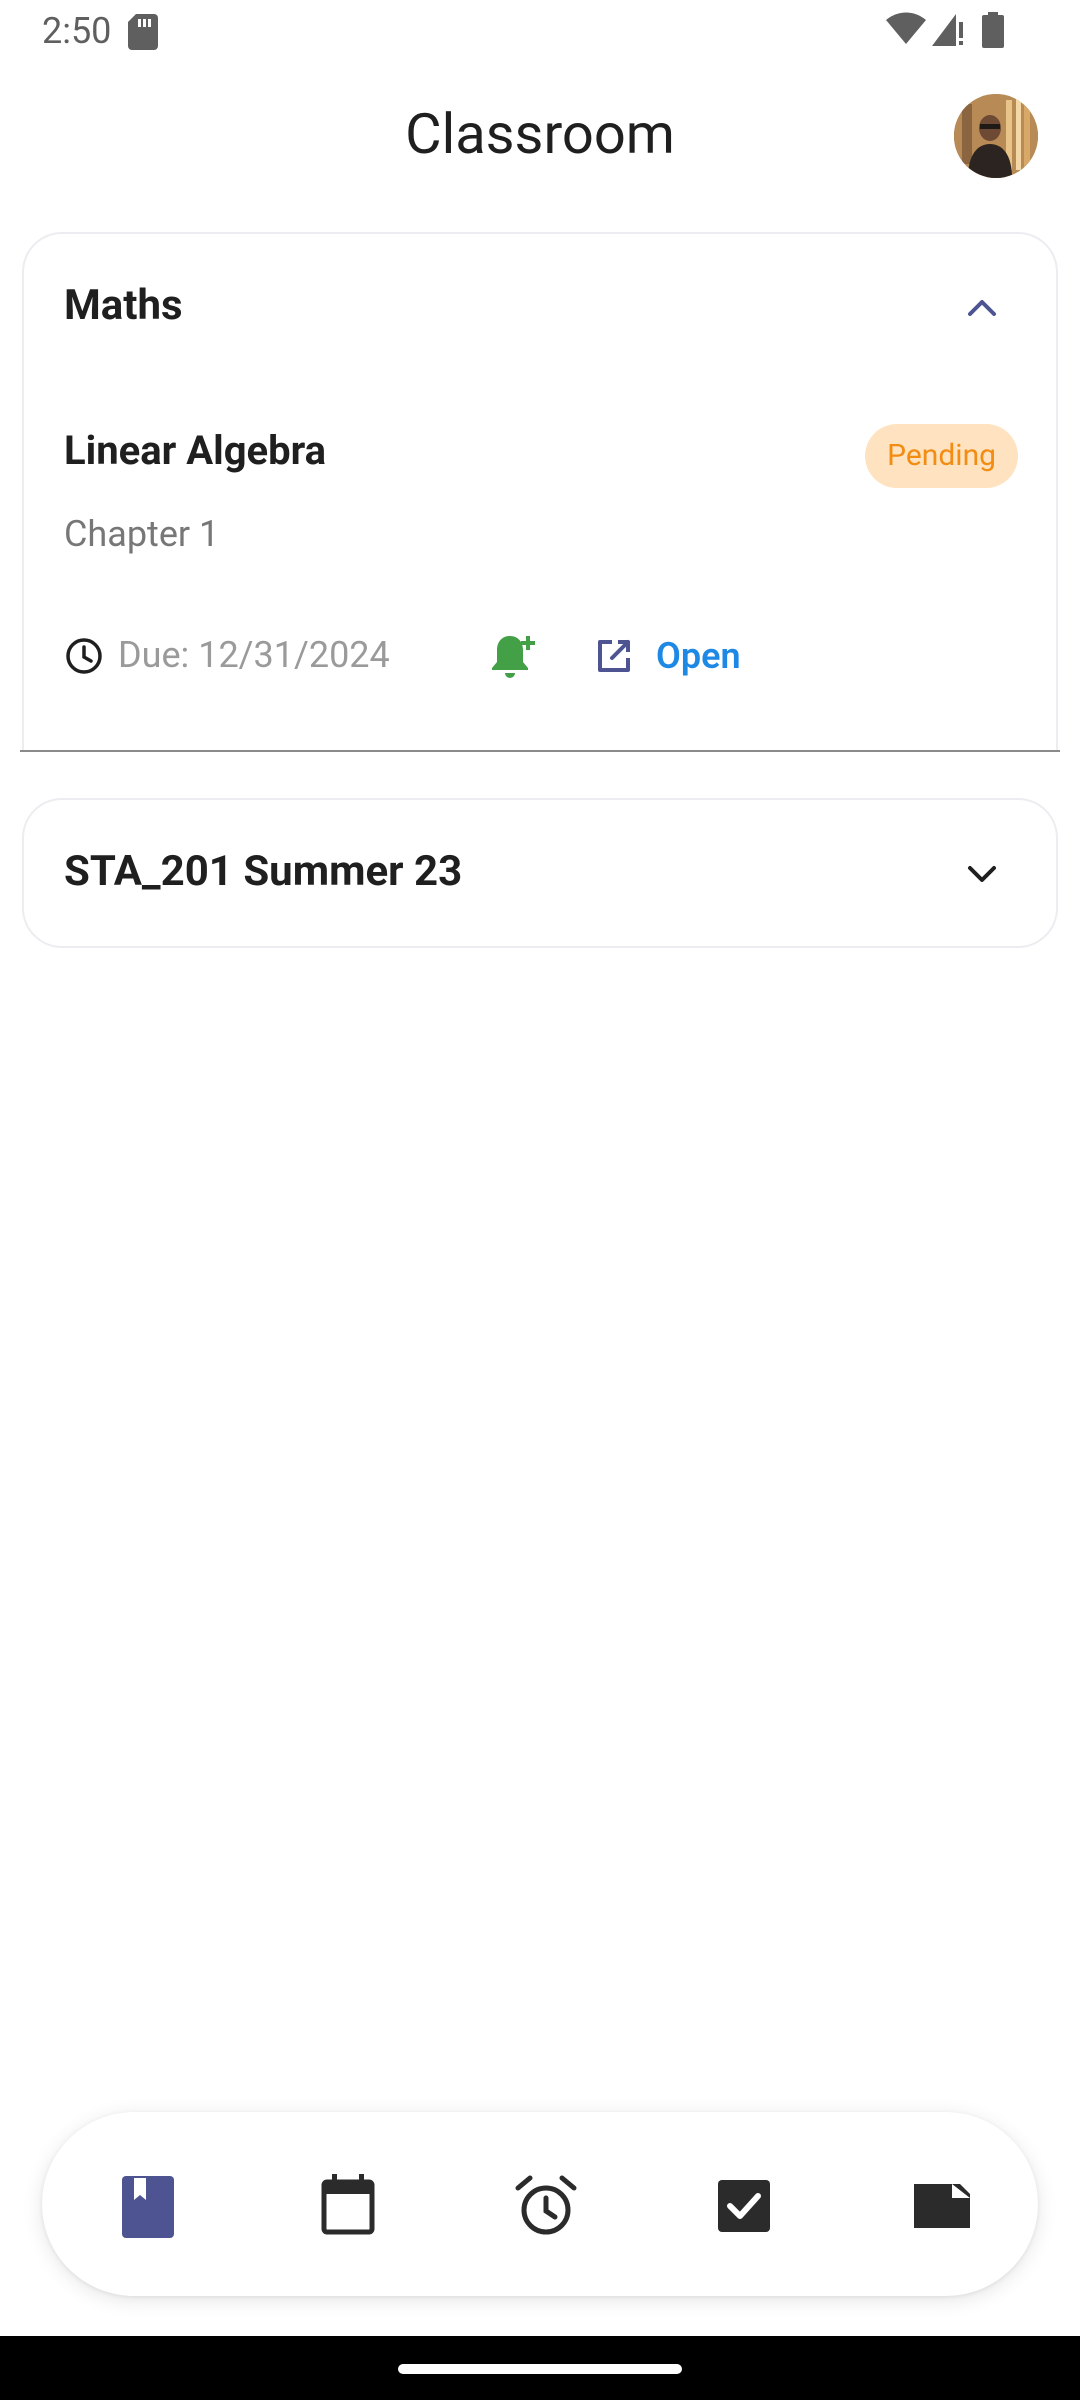 The image size is (1080, 2400). What do you see at coordinates (614, 656) in the screenshot?
I see `open-external-icon` at bounding box center [614, 656].